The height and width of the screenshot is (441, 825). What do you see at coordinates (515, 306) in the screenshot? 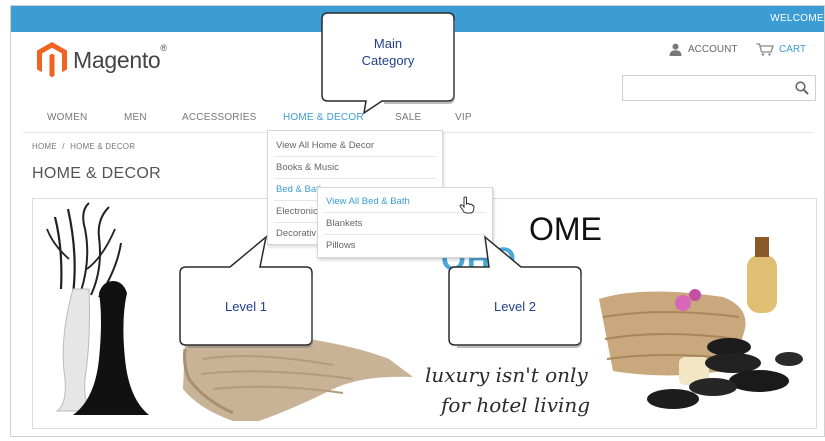
I see `callout-level2-text: Level 2` at bounding box center [515, 306].